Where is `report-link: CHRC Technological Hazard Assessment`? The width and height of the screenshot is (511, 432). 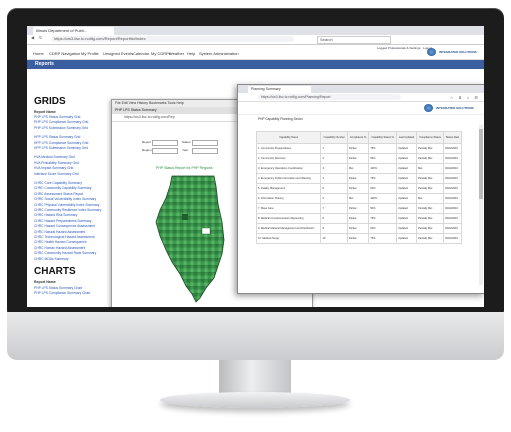
report-link: CHRC Technological Hazard Assessment is located at coordinates (73, 237).